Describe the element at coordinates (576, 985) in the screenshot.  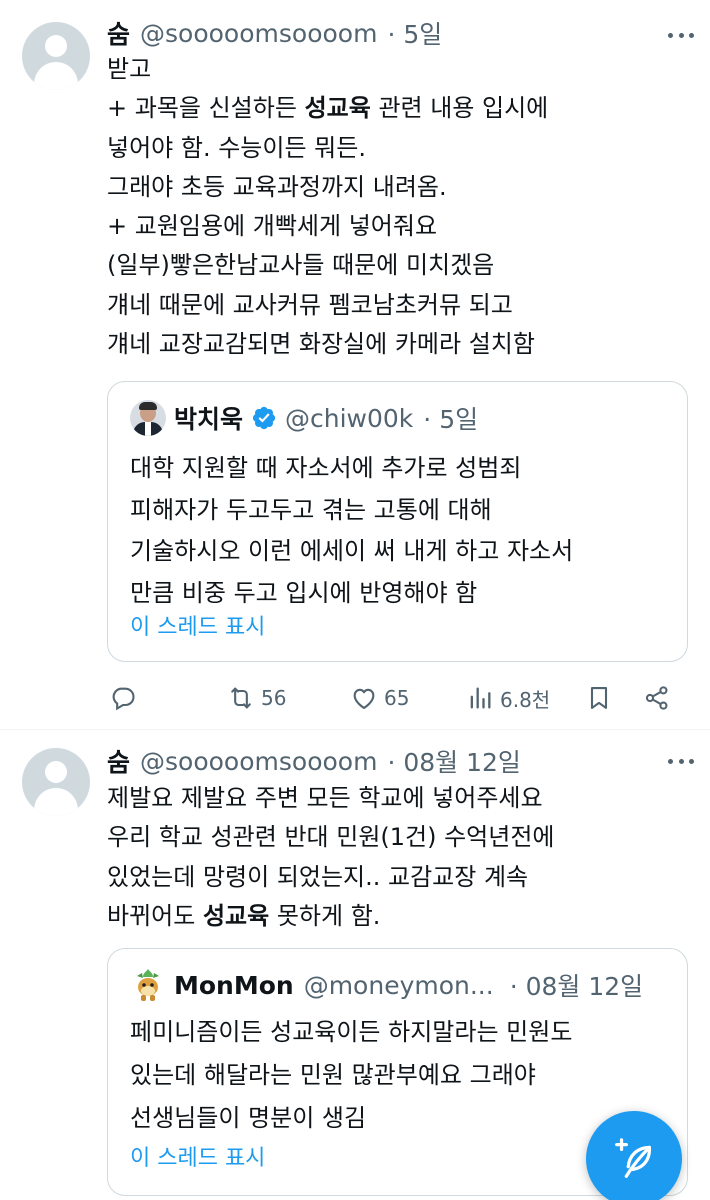
I see `quote-time: · 08월 12일` at that location.